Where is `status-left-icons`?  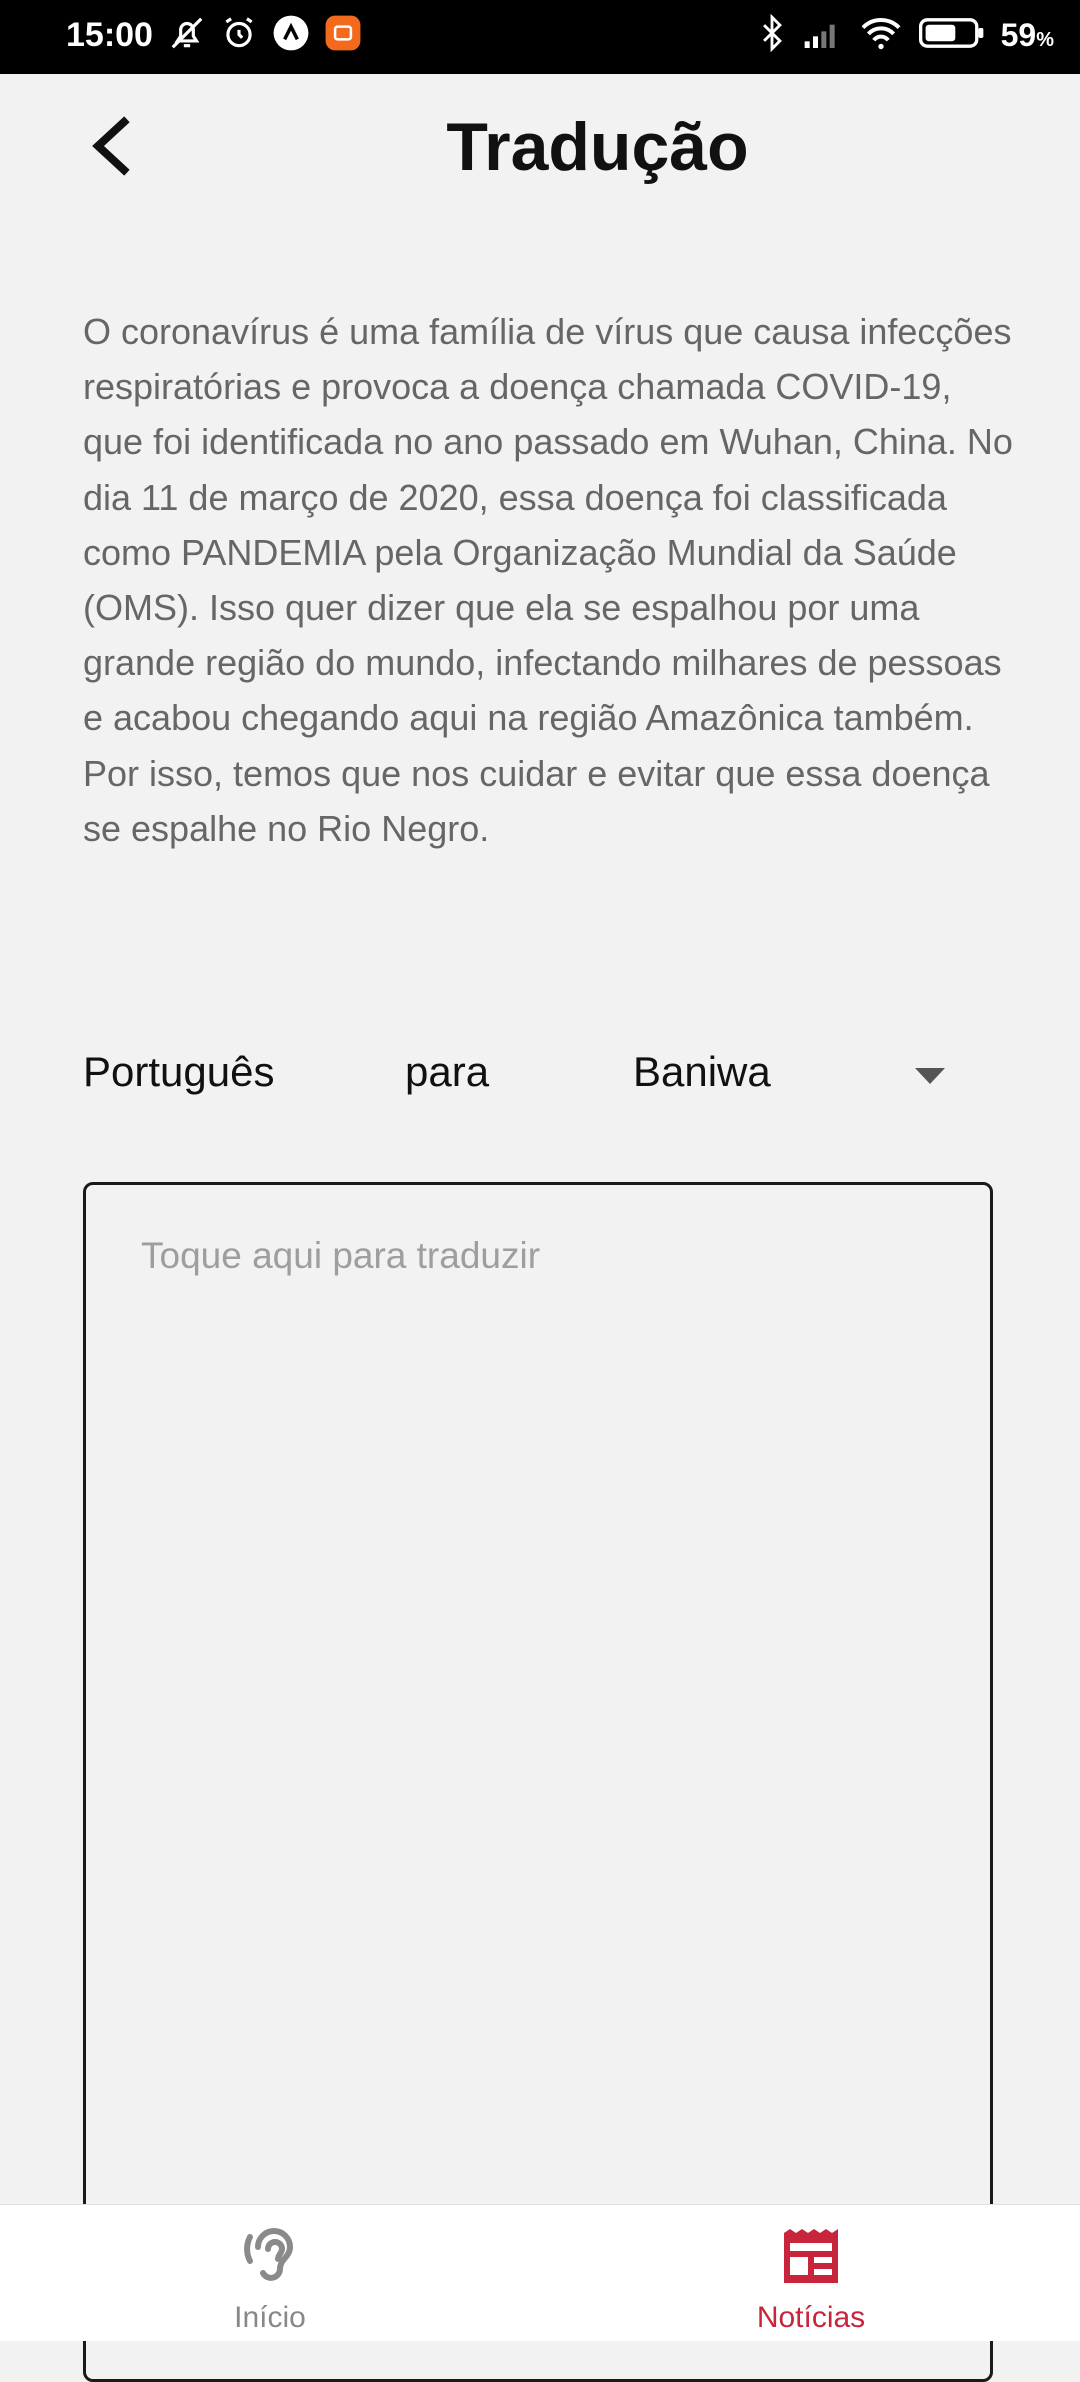 status-left-icons is located at coordinates (265, 35).